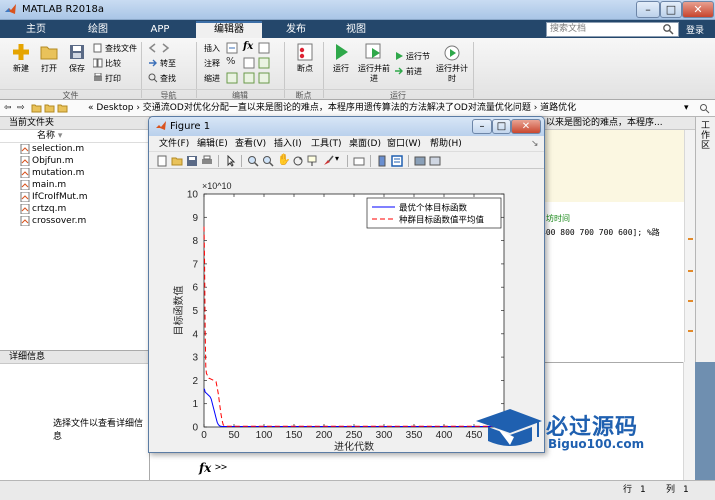  I want to click on menu-insert: 插入(I), so click(288, 144).